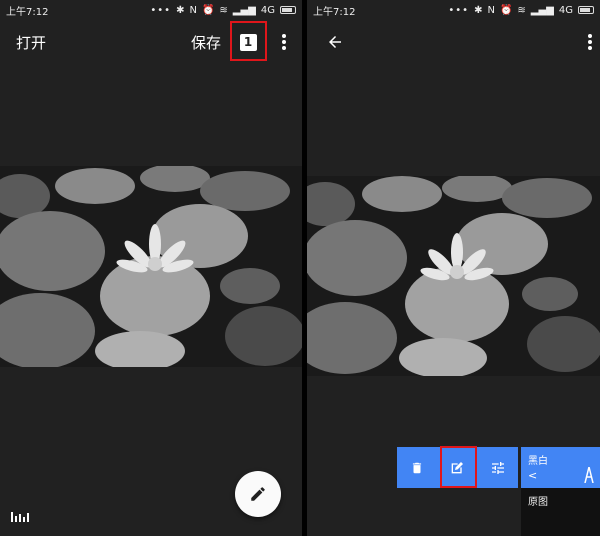 The height and width of the screenshot is (536, 600). Describe the element at coordinates (533, 475) in the screenshot. I see `style-chevron: <` at that location.